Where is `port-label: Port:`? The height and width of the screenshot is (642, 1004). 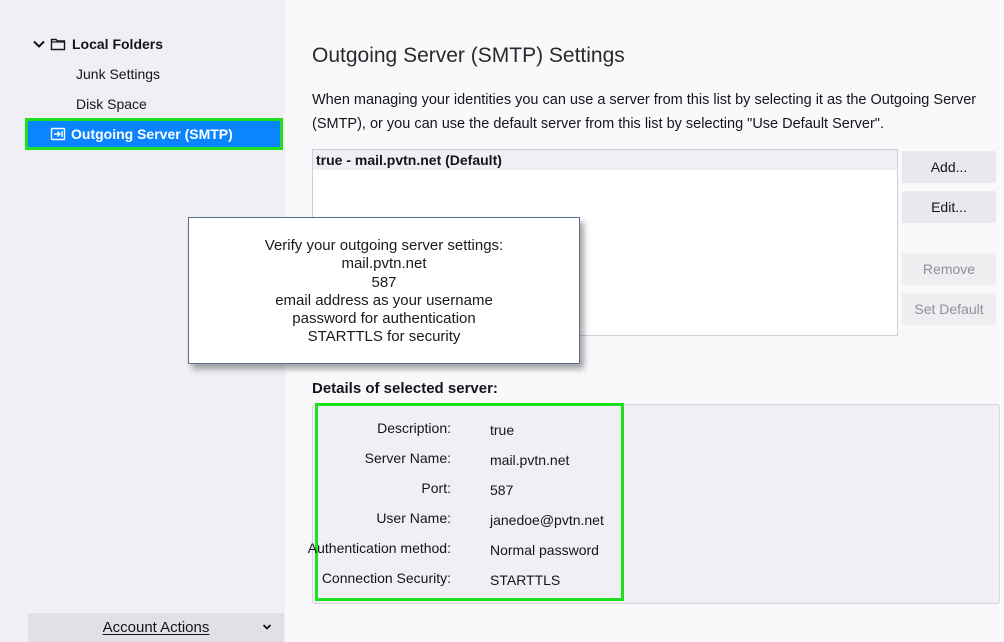
port-label: Port: is located at coordinates (436, 488).